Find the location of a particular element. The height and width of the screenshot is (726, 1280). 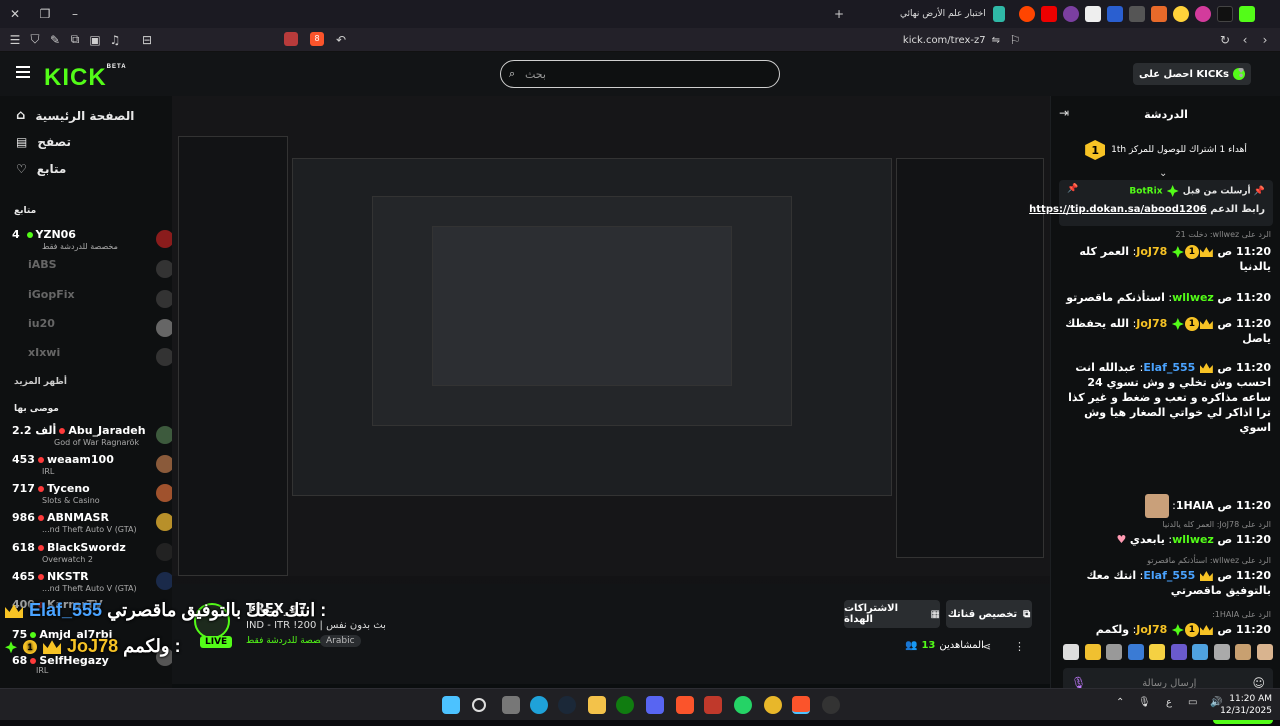

recommended-item: 986 ABNMASR ...nd Theft Auto V (GTA) is located at coordinates (93, 523).